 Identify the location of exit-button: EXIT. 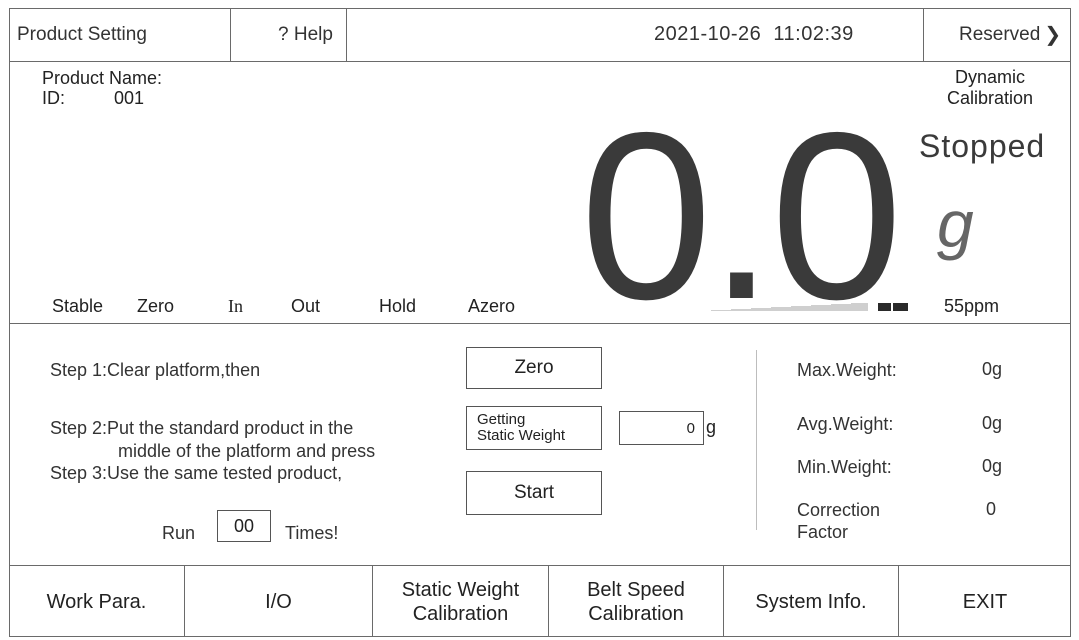
(985, 601).